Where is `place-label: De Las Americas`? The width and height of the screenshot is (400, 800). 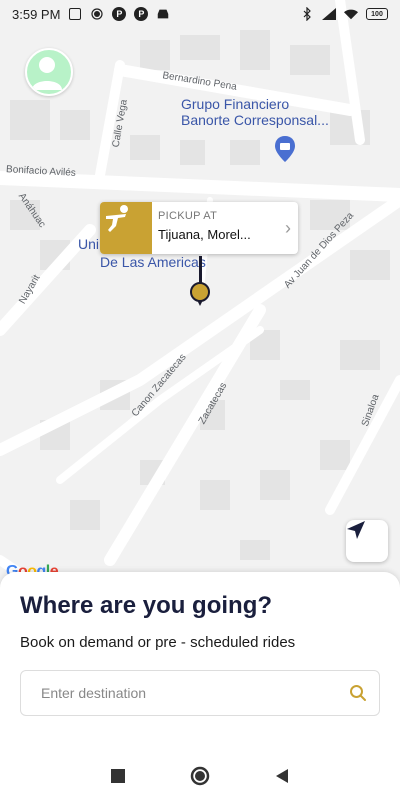
place-label: De Las Americas is located at coordinates (153, 262).